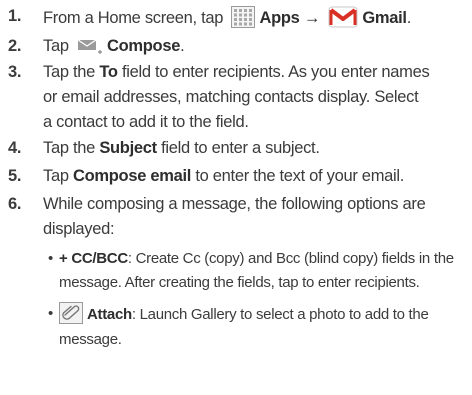 The image size is (472, 395). Describe the element at coordinates (133, 18) in the screenshot. I see `step-1-prefix: From a Home screen, tap` at that location.